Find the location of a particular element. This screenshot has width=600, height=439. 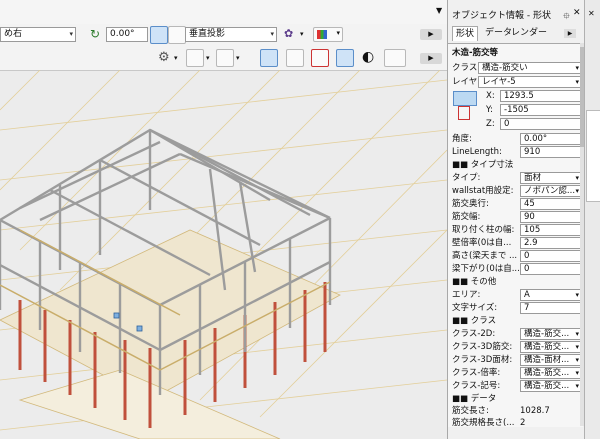

tab-shape: 形状 is located at coordinates (465, 33).